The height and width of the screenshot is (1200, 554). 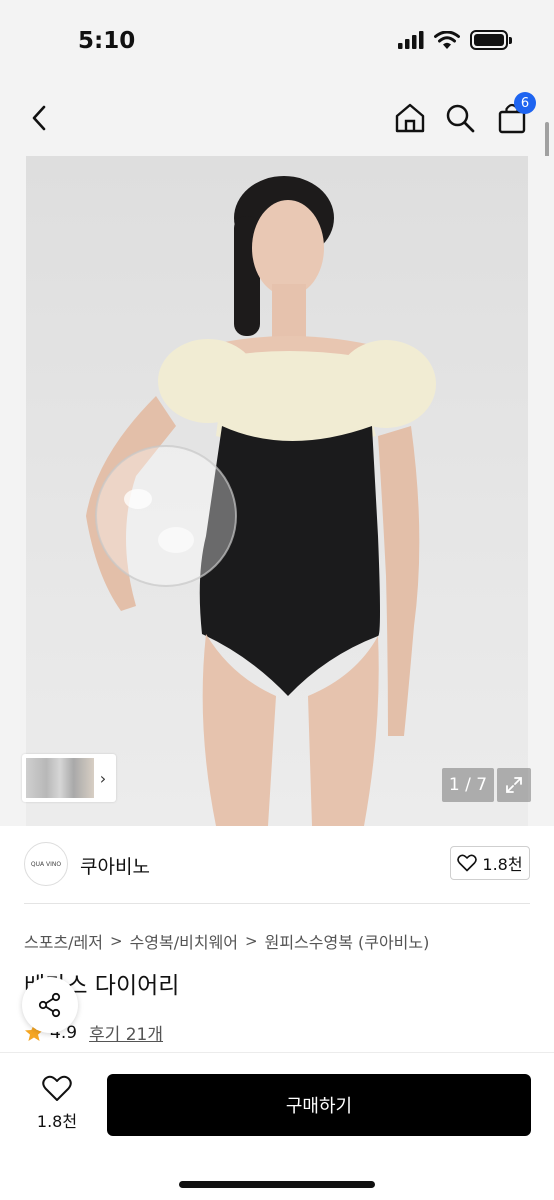 I want to click on home-button, so click(x=410, y=118).